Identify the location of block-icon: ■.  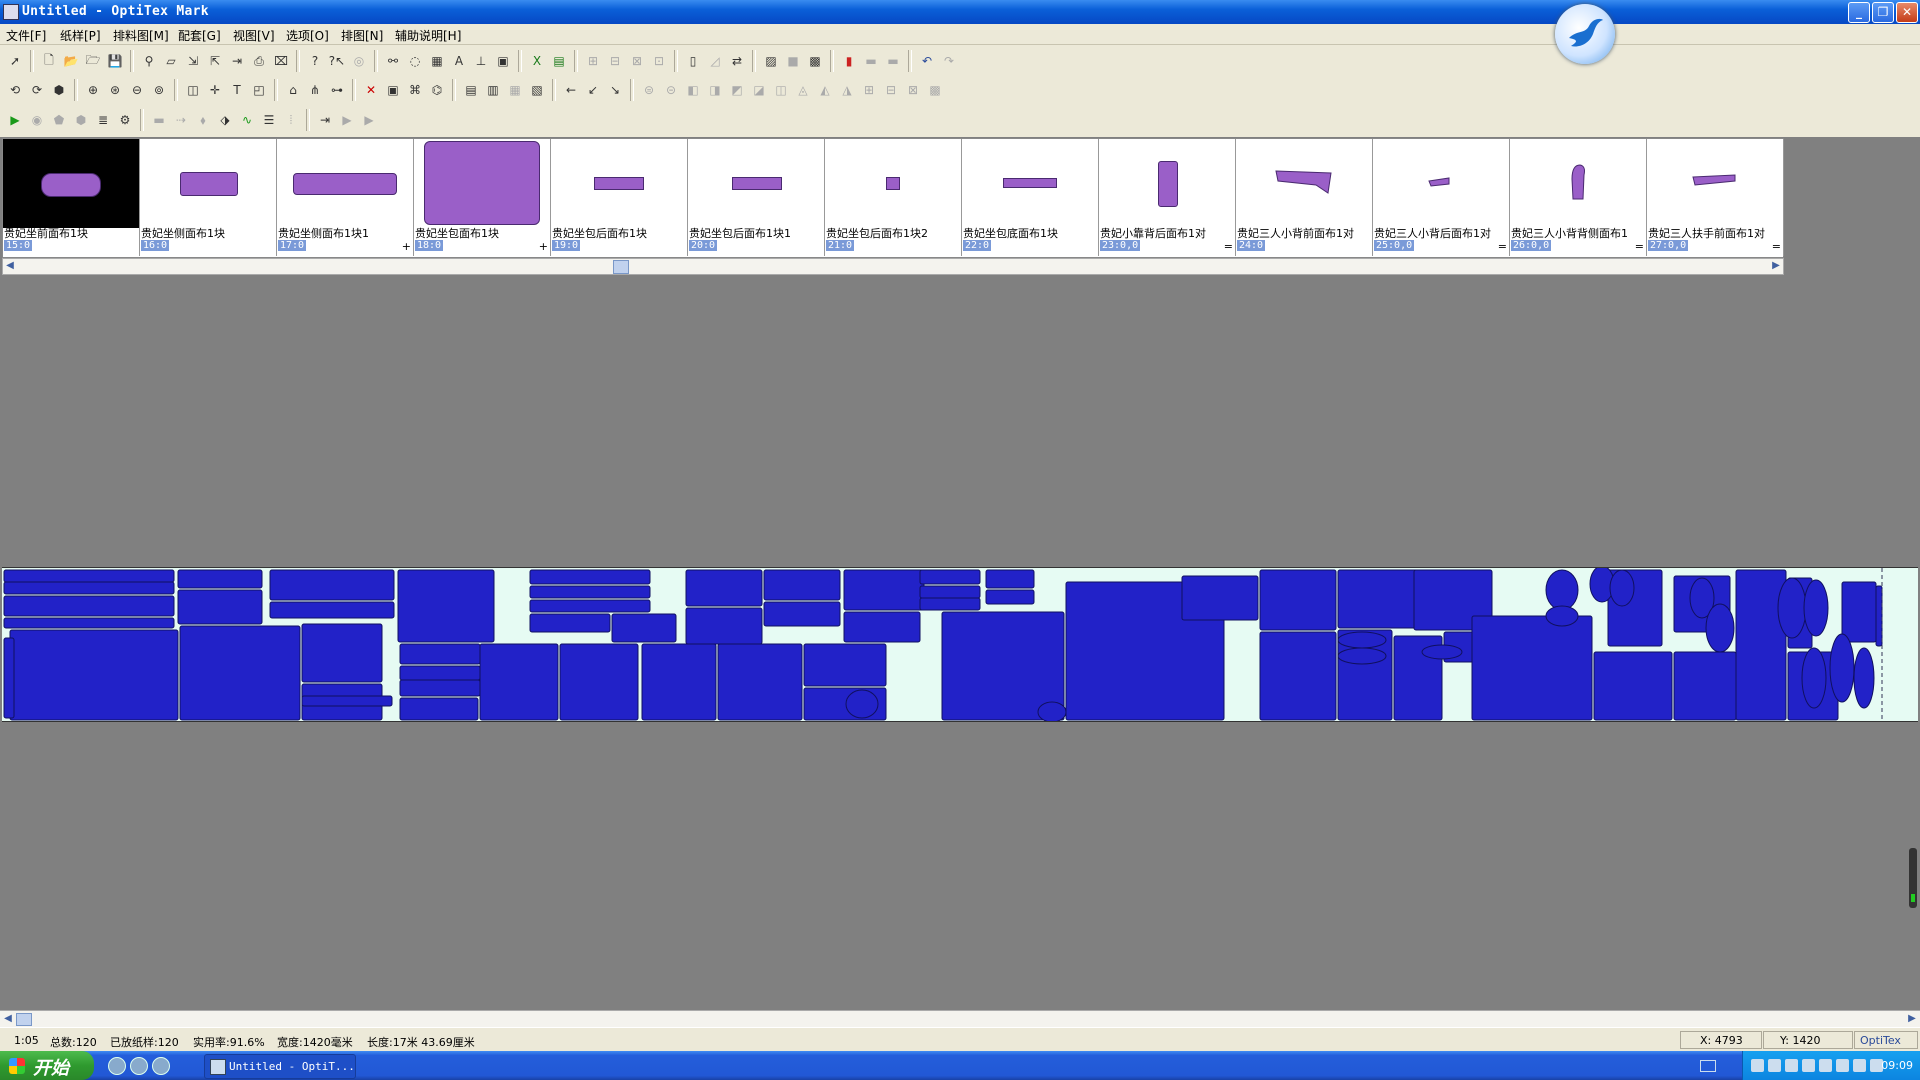
(793, 61).